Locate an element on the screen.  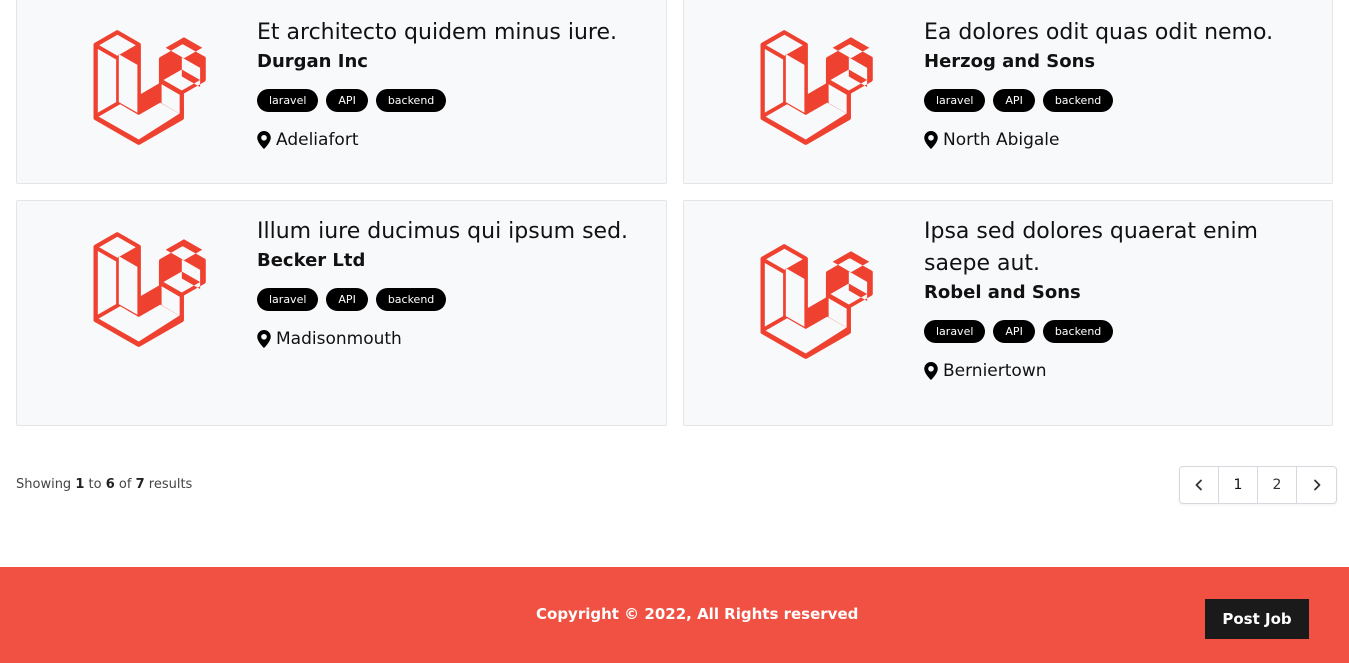
total-results: 7 is located at coordinates (140, 484).